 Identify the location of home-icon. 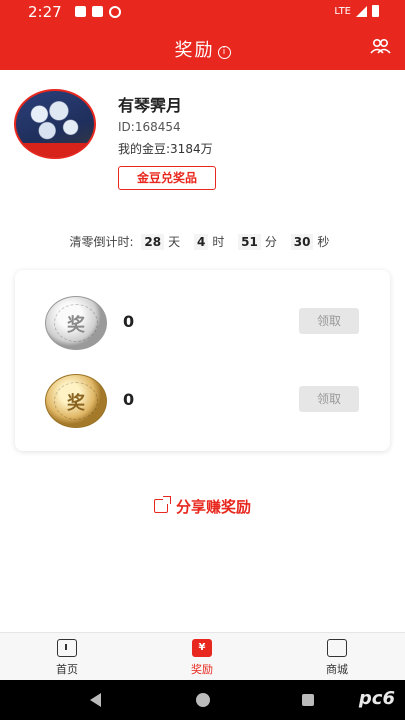
(67, 648).